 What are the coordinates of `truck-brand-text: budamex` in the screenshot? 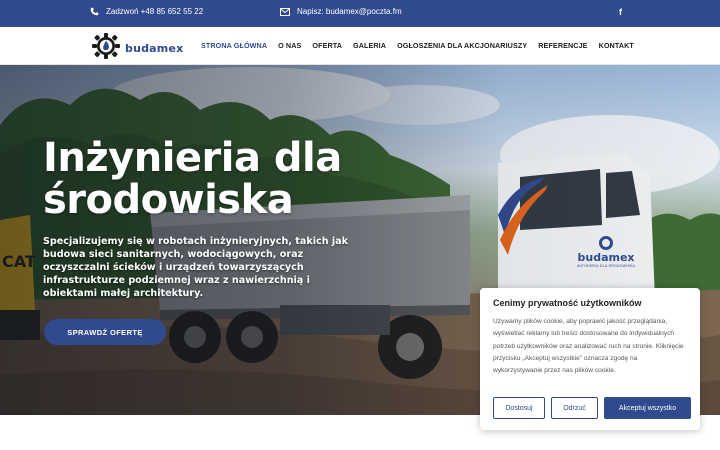 It's located at (606, 257).